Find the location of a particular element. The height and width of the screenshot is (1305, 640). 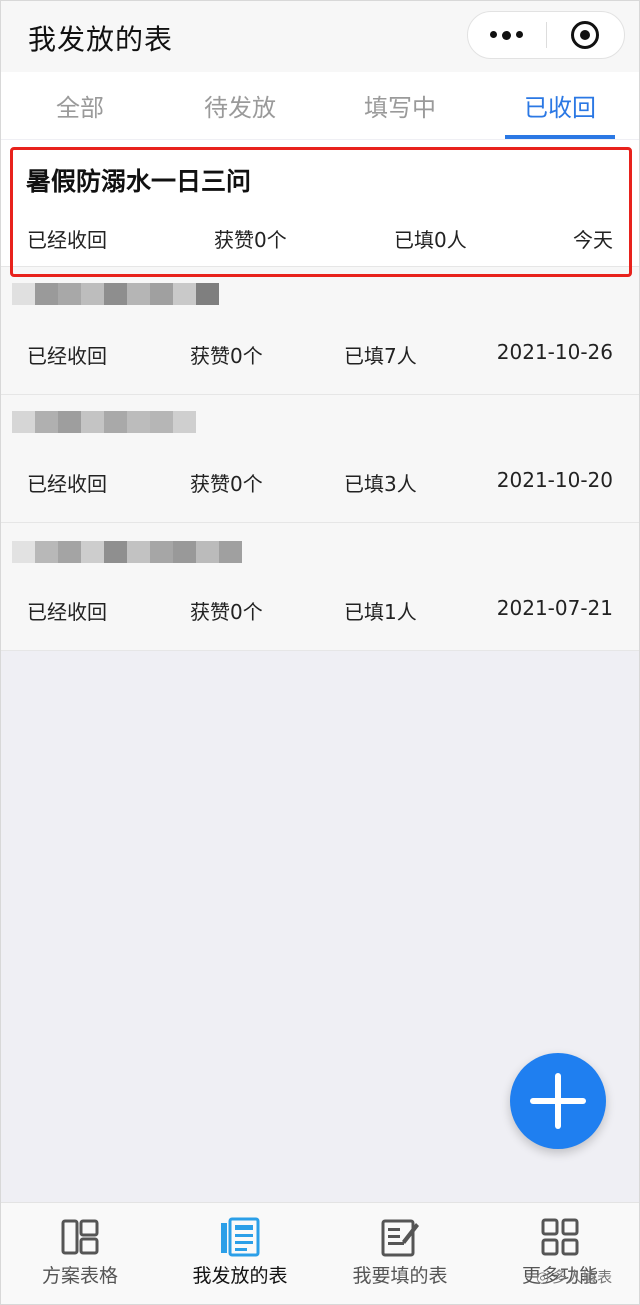

status-tabs: 全部 待发放 填写中 已收回 is located at coordinates (320, 105).